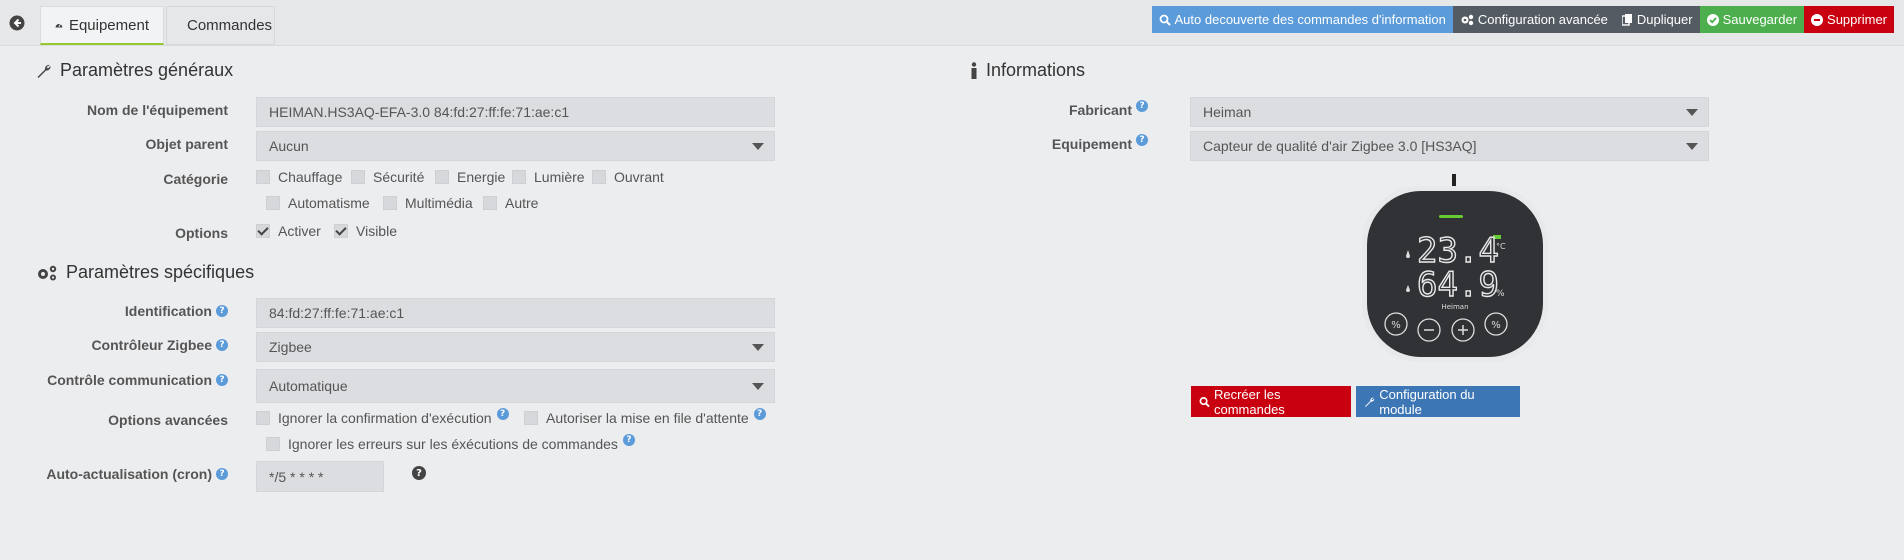 The image size is (1904, 560). I want to click on module-config-label: Configuration du module, so click(1427, 401).